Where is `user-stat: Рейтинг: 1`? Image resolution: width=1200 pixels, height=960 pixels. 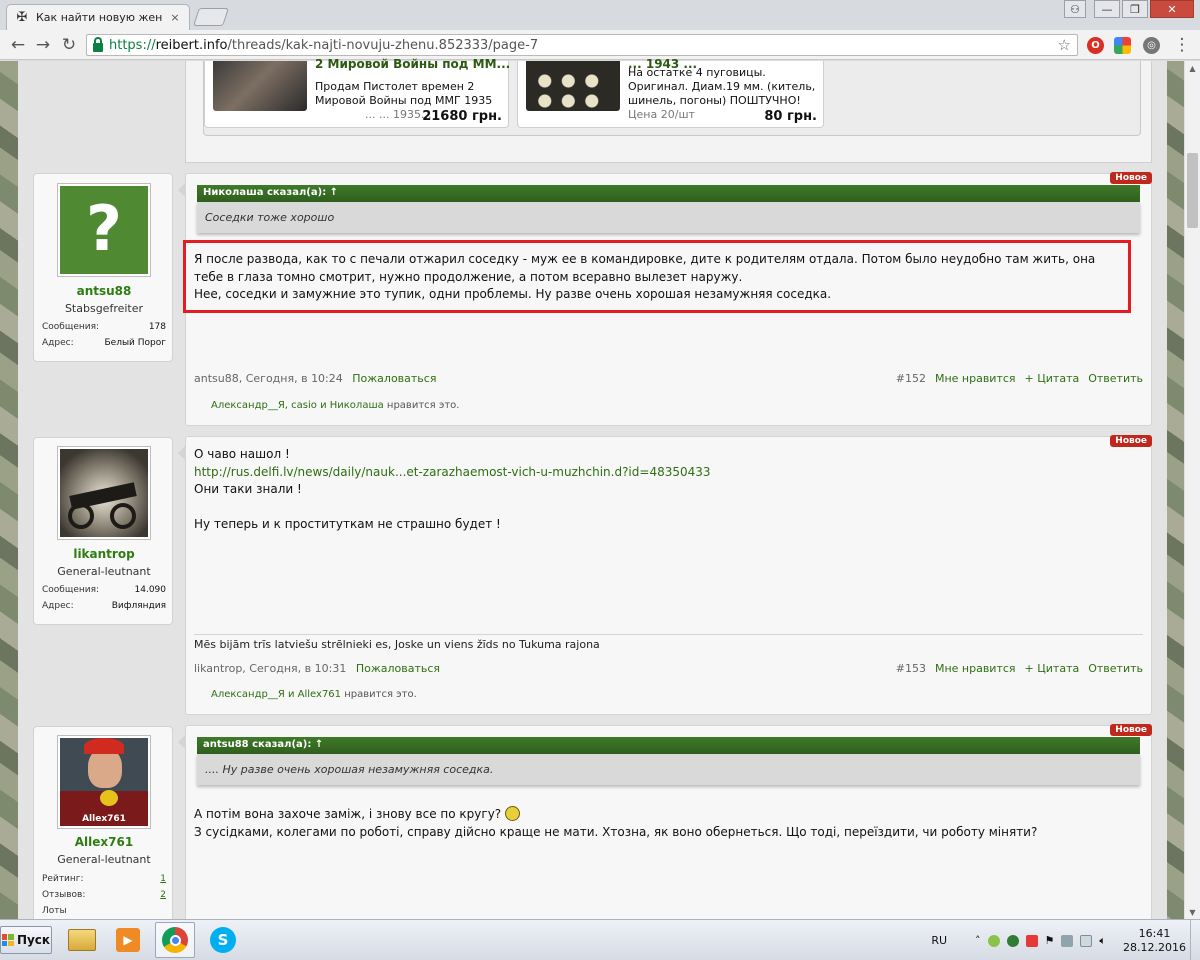
user-stat: Рейтинг: 1 is located at coordinates (104, 879).